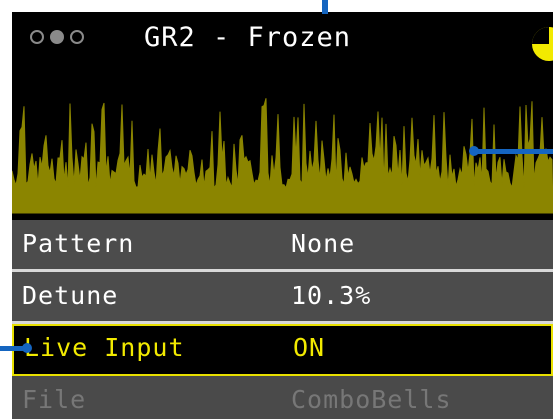 This screenshot has width=553, height=419. What do you see at coordinates (282, 350) in the screenshot?
I see `param-row-live-input: Live Input ON` at bounding box center [282, 350].